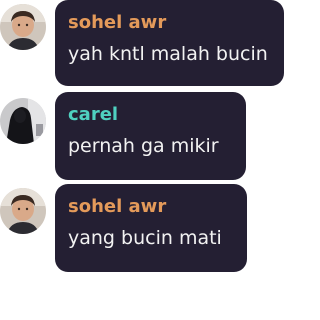  I want to click on message-text: pernah ga mikir, so click(143, 146).